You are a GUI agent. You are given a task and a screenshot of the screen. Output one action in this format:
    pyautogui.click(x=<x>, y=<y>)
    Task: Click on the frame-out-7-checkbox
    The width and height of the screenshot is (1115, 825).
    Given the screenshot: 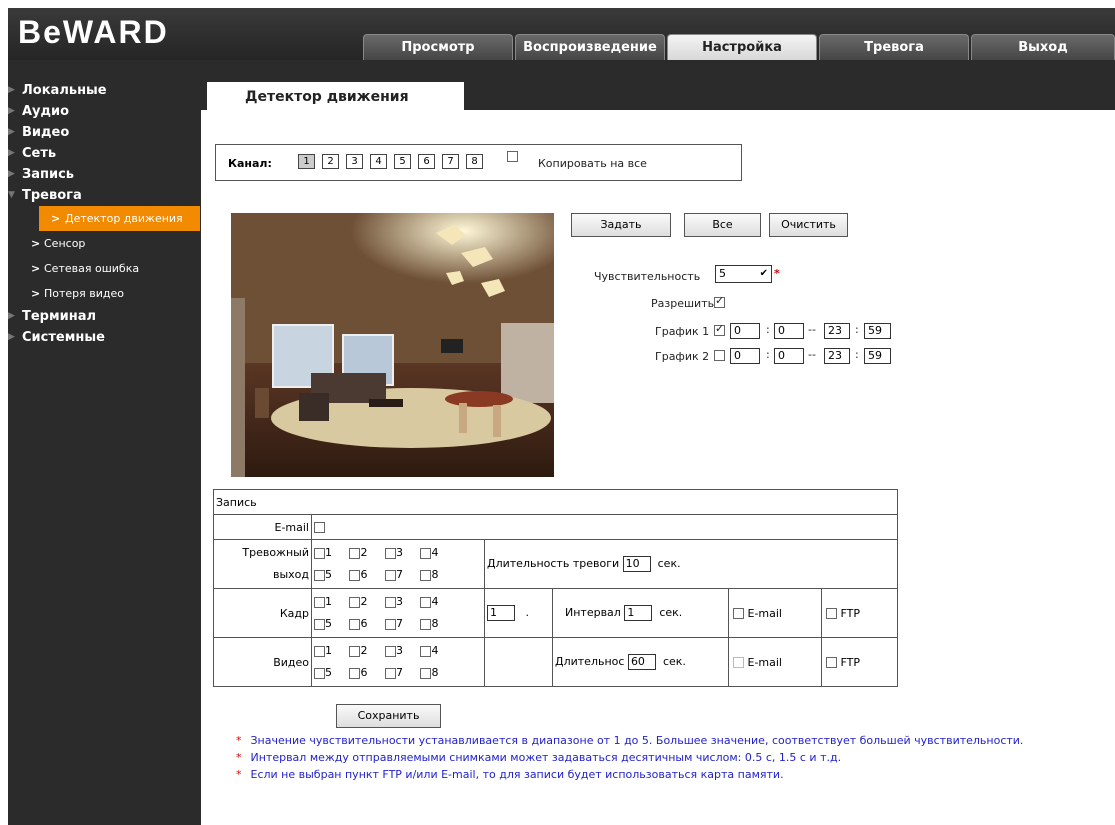 What is the action you would take?
    pyautogui.click(x=390, y=624)
    